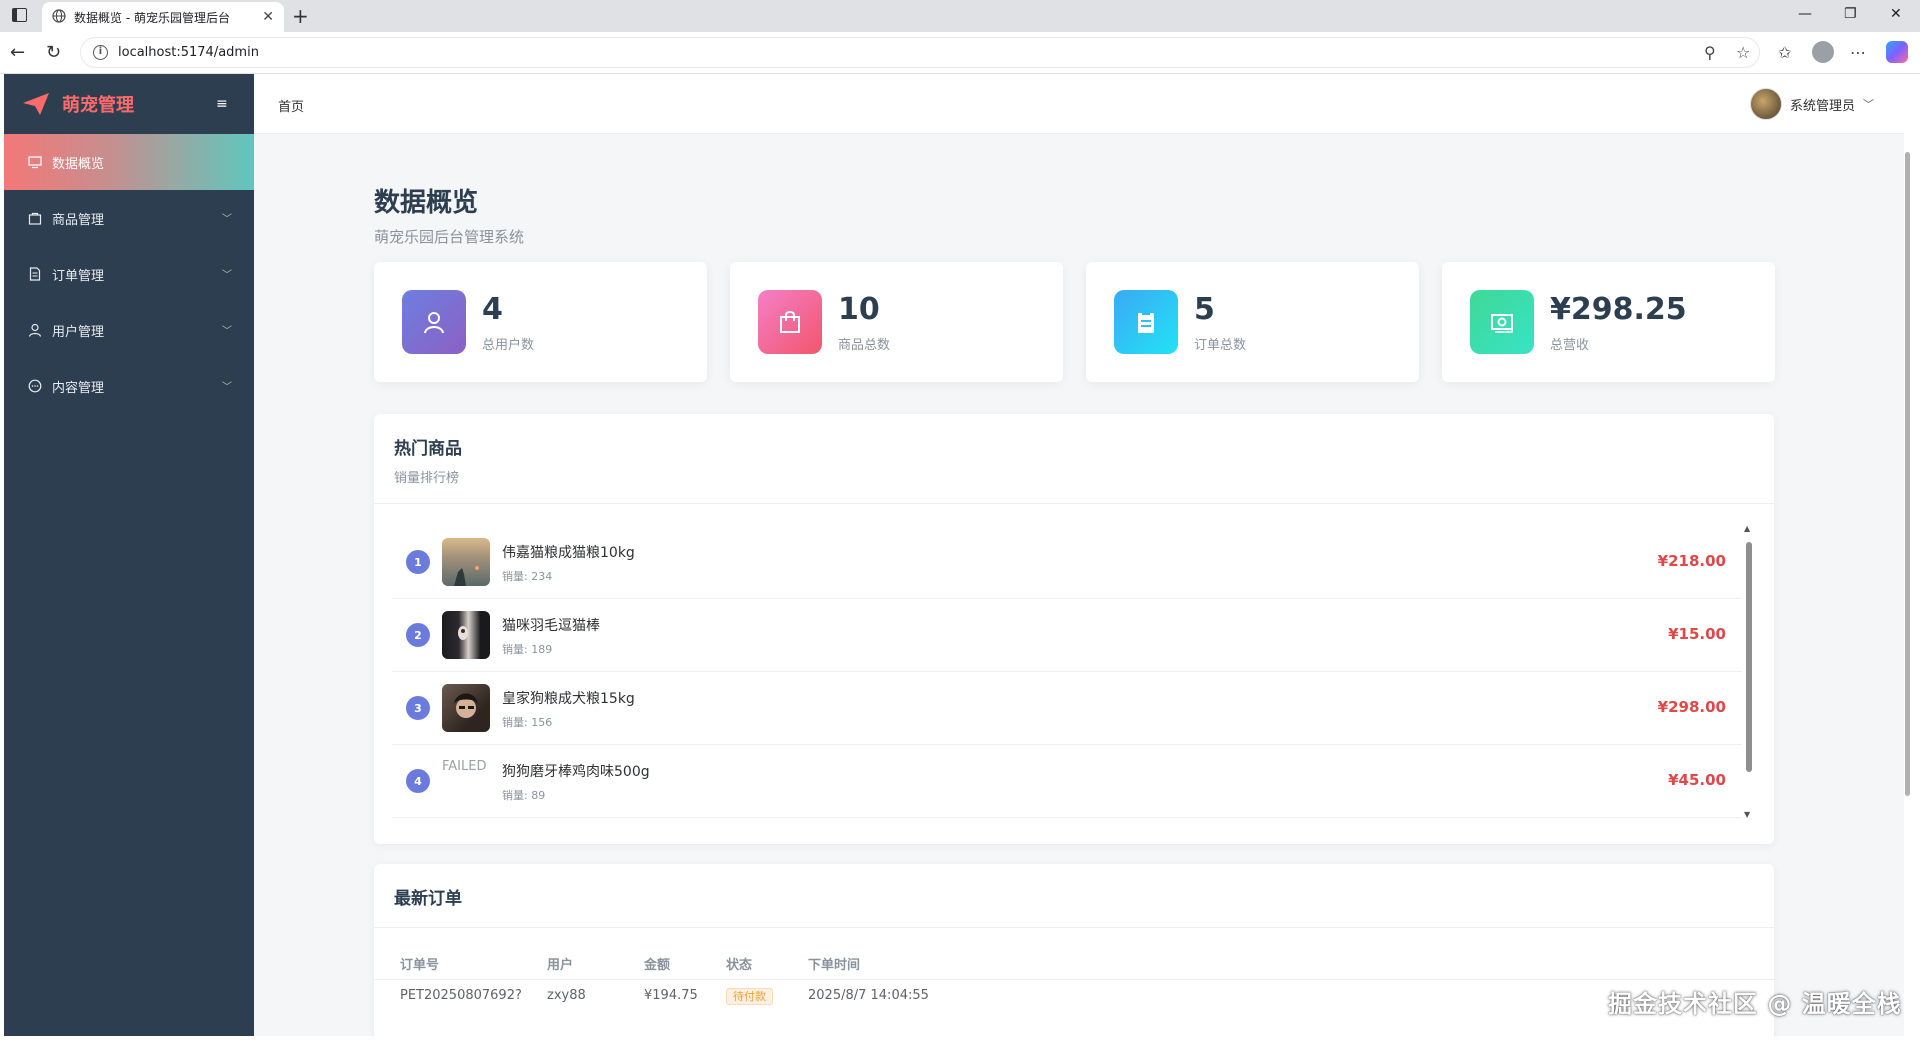 This screenshot has width=1920, height=1040. What do you see at coordinates (1710, 52) in the screenshot?
I see `key-icon: ⚲` at bounding box center [1710, 52].